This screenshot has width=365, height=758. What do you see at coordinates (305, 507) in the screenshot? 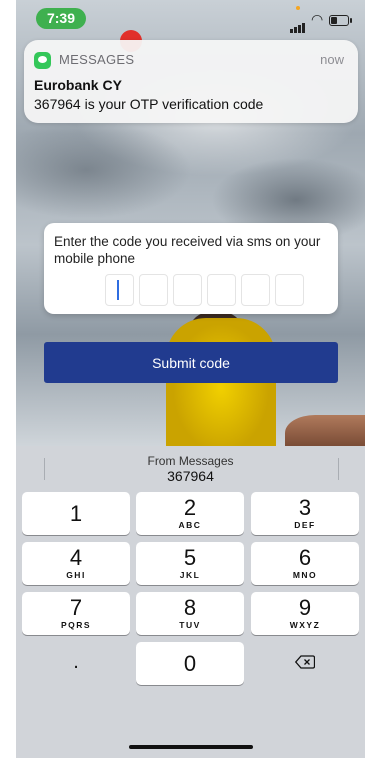
I see `key-3-digit: 3` at bounding box center [305, 507].